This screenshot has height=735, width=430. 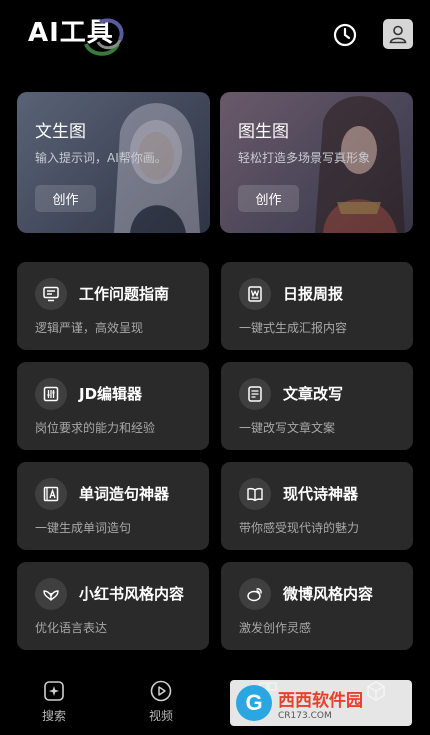 I want to click on feature-subtitle: 输入提示词，AI帮你画。, so click(x=101, y=158).